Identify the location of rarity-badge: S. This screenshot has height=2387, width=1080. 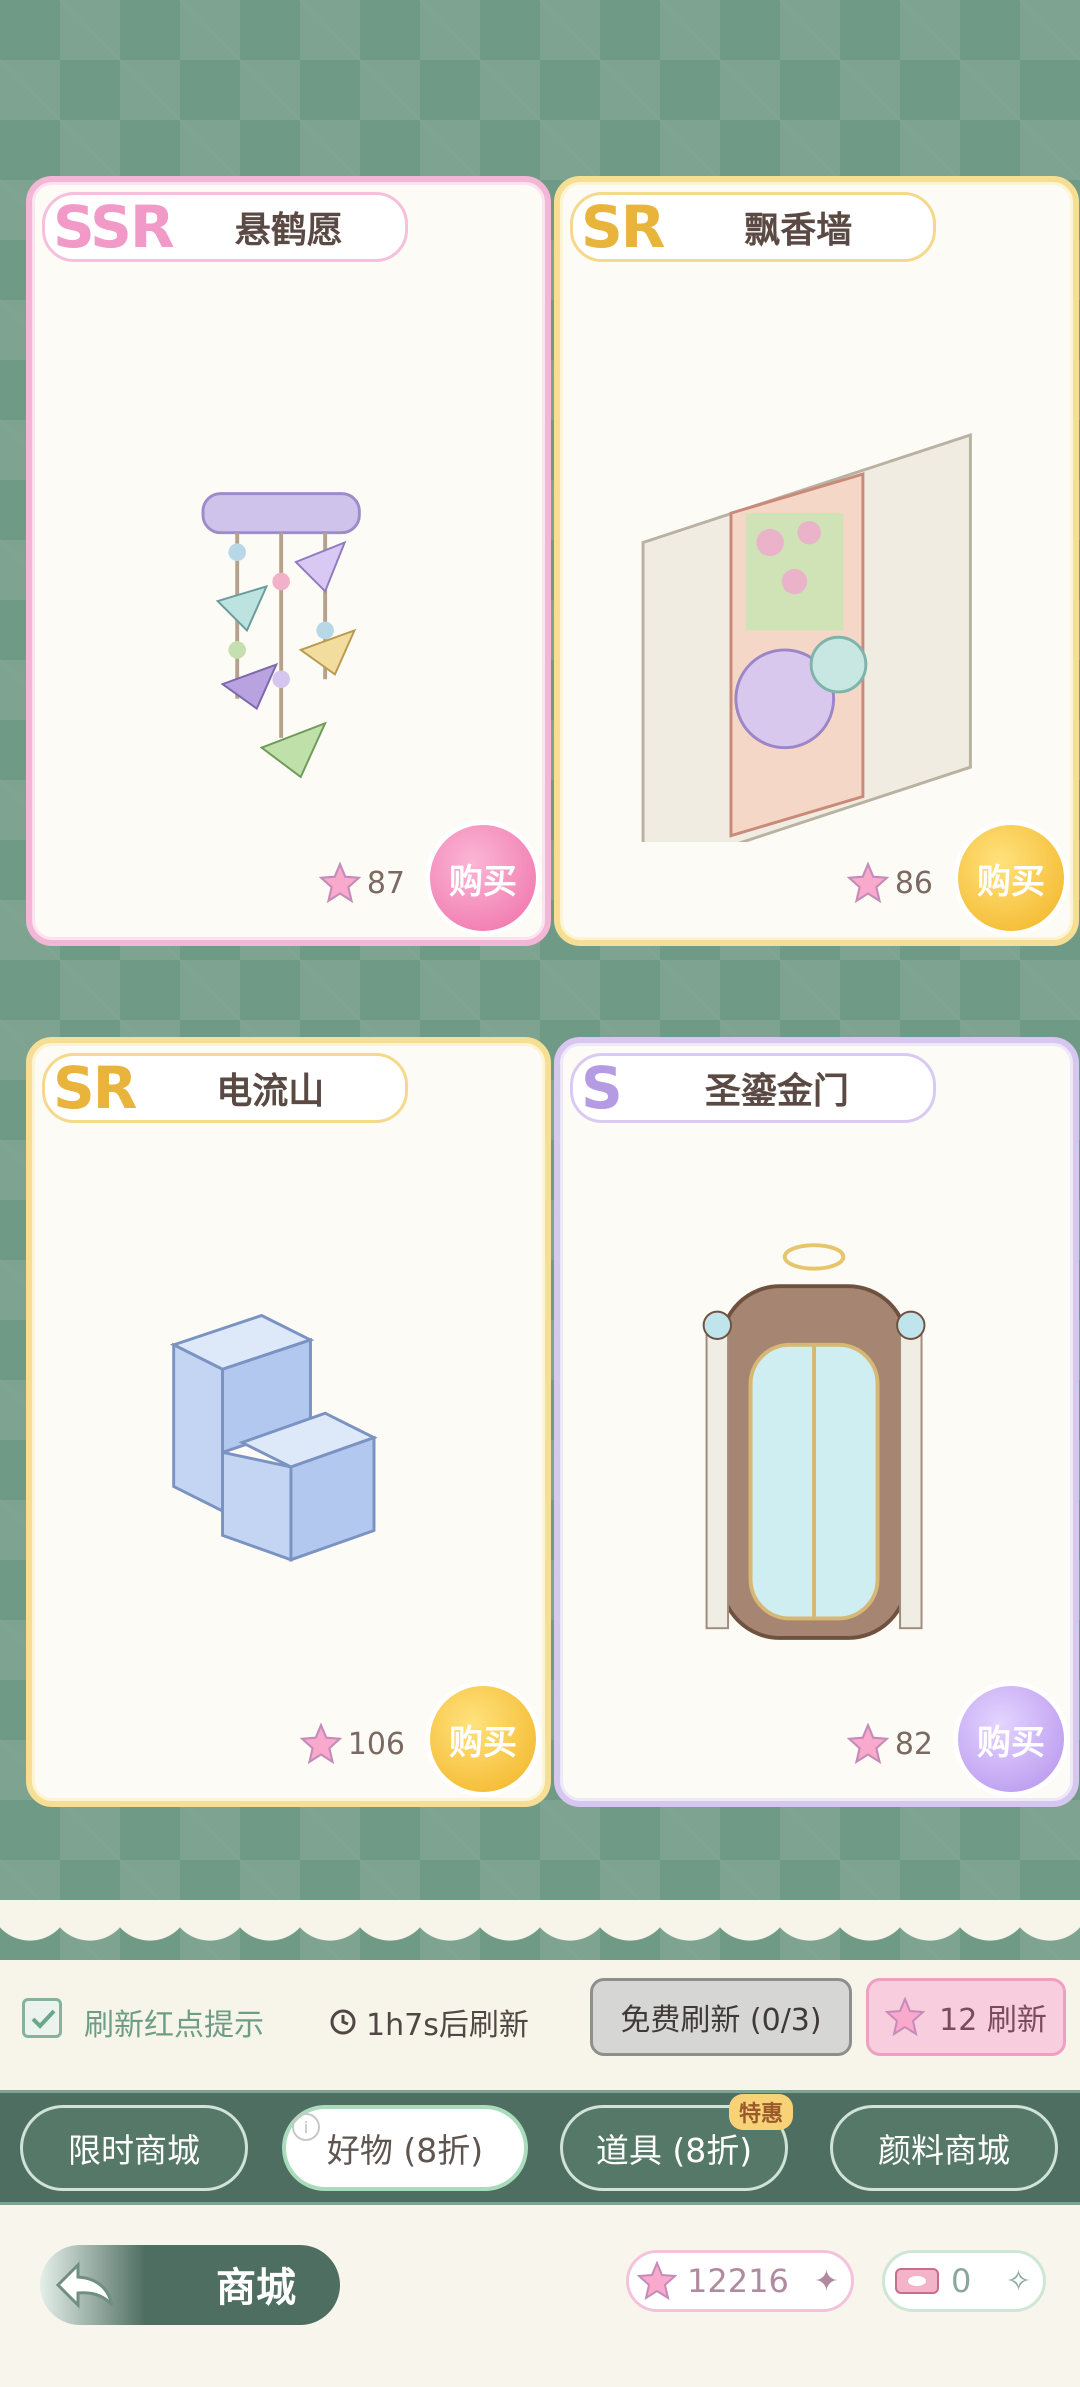
(602, 1088).